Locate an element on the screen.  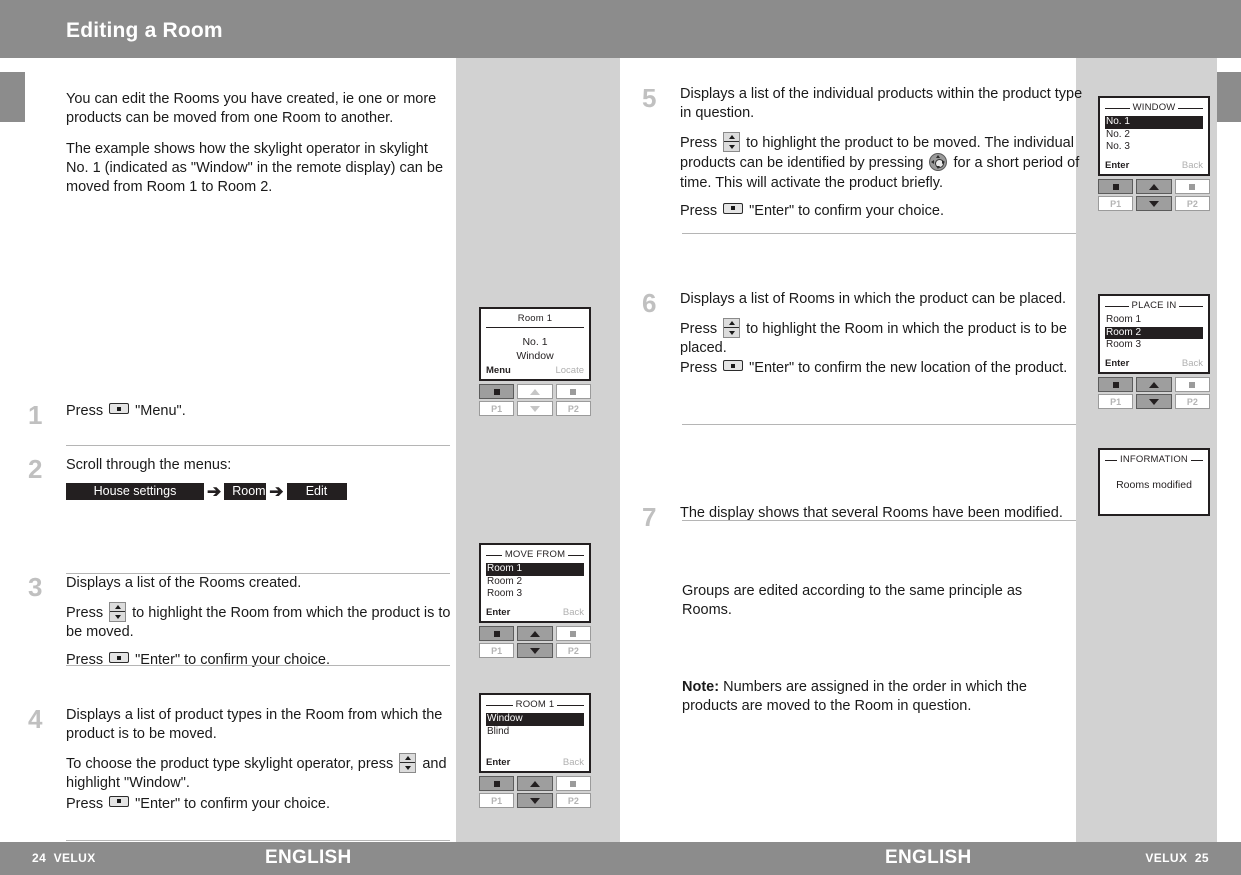
display-screen: Room 1 No. 1 Window Menu Locate is located at coordinates (535, 344).